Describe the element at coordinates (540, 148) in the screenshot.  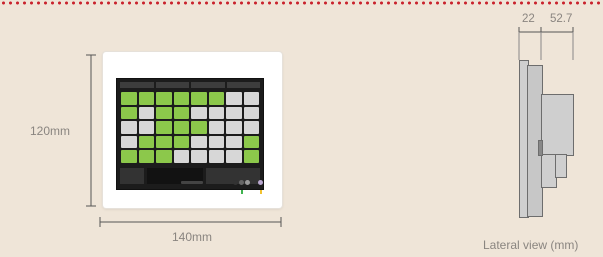
I see `lateral-connector` at that location.